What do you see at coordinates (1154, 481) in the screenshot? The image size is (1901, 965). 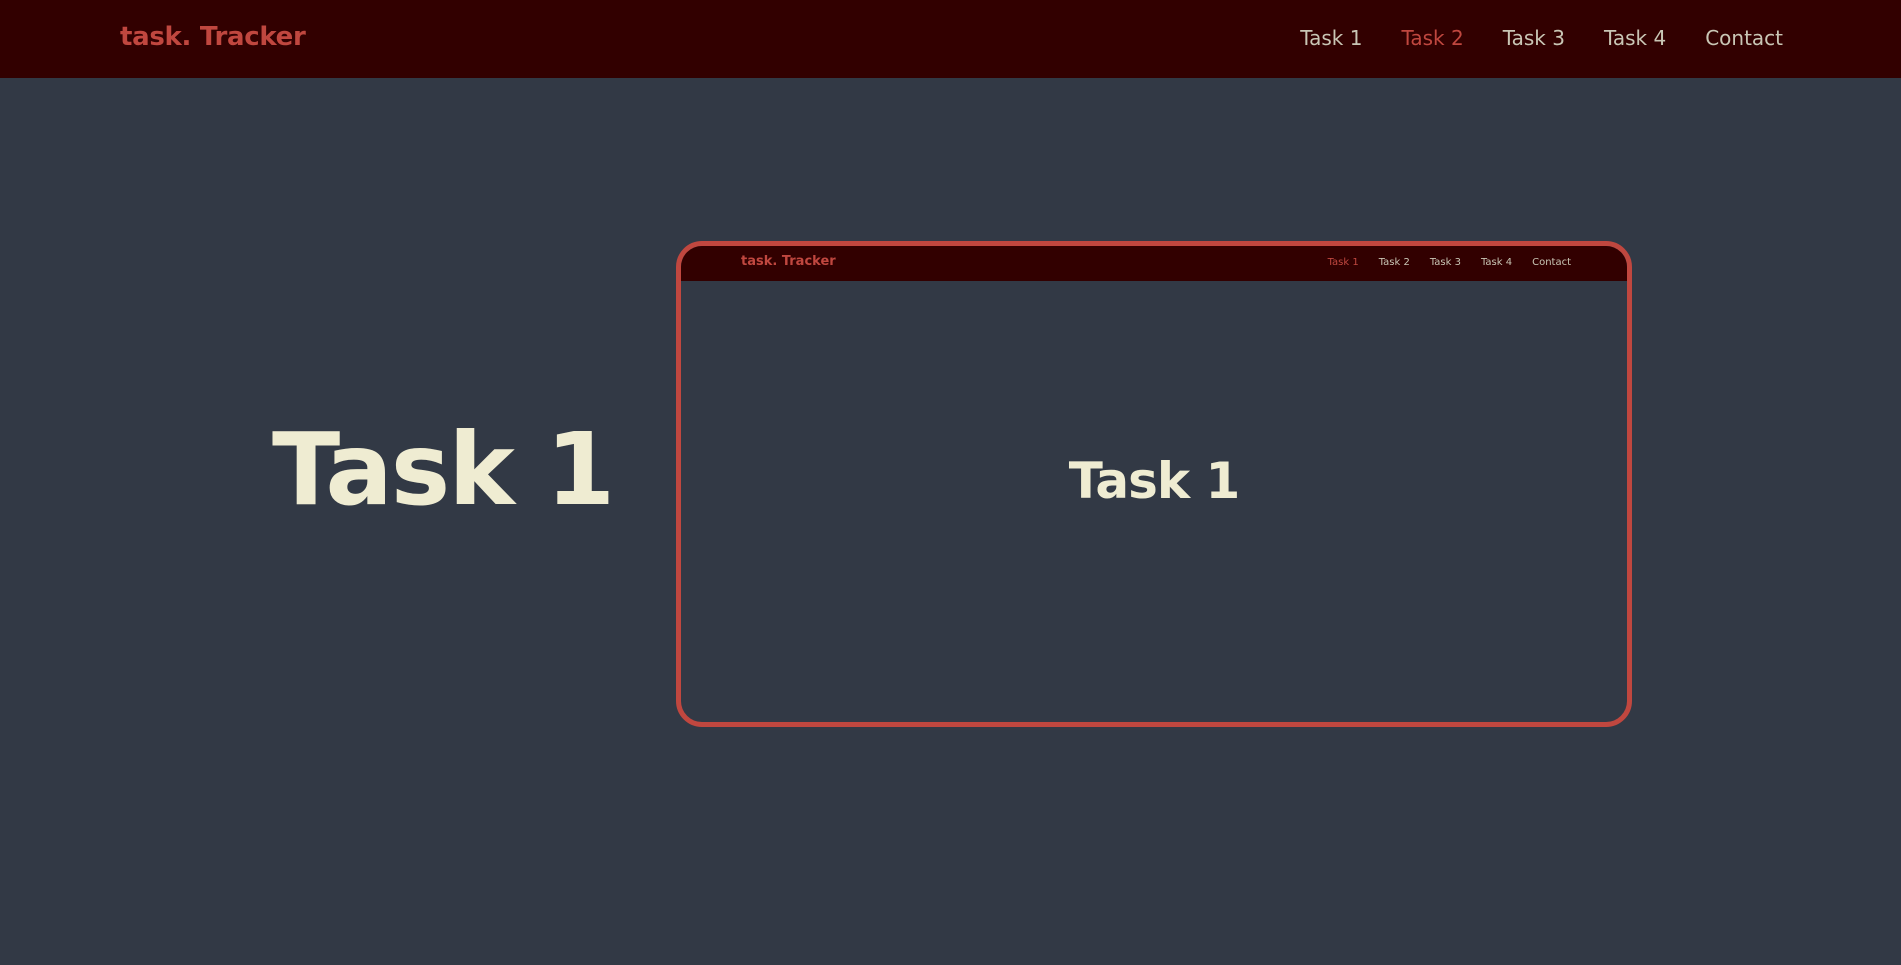 I see `preview-title: Task 1` at bounding box center [1154, 481].